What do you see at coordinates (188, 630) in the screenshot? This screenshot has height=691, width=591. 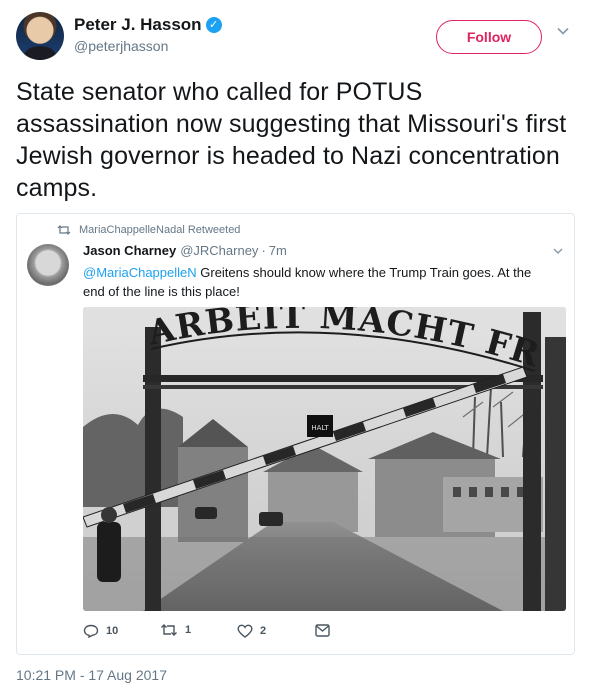 I see `retweet-count: 1` at bounding box center [188, 630].